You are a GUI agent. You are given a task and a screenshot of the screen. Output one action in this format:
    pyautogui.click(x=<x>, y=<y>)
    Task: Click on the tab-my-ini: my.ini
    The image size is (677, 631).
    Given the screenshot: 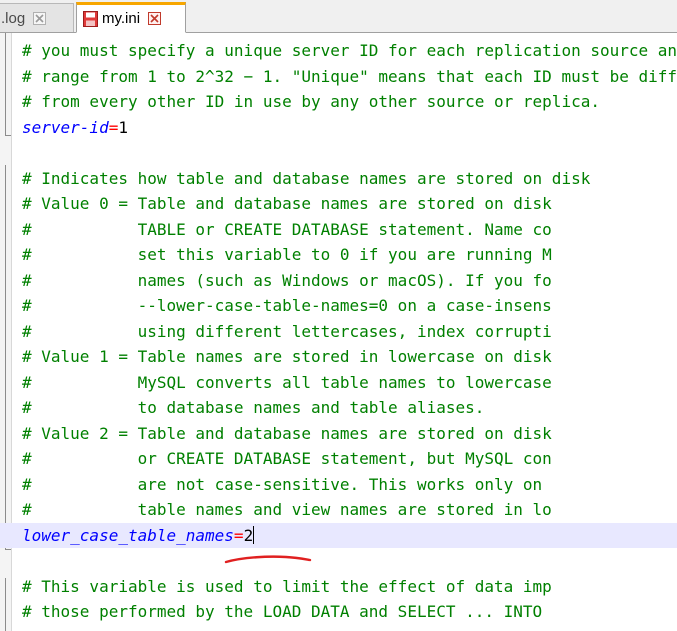 What is the action you would take?
    pyautogui.click(x=131, y=17)
    